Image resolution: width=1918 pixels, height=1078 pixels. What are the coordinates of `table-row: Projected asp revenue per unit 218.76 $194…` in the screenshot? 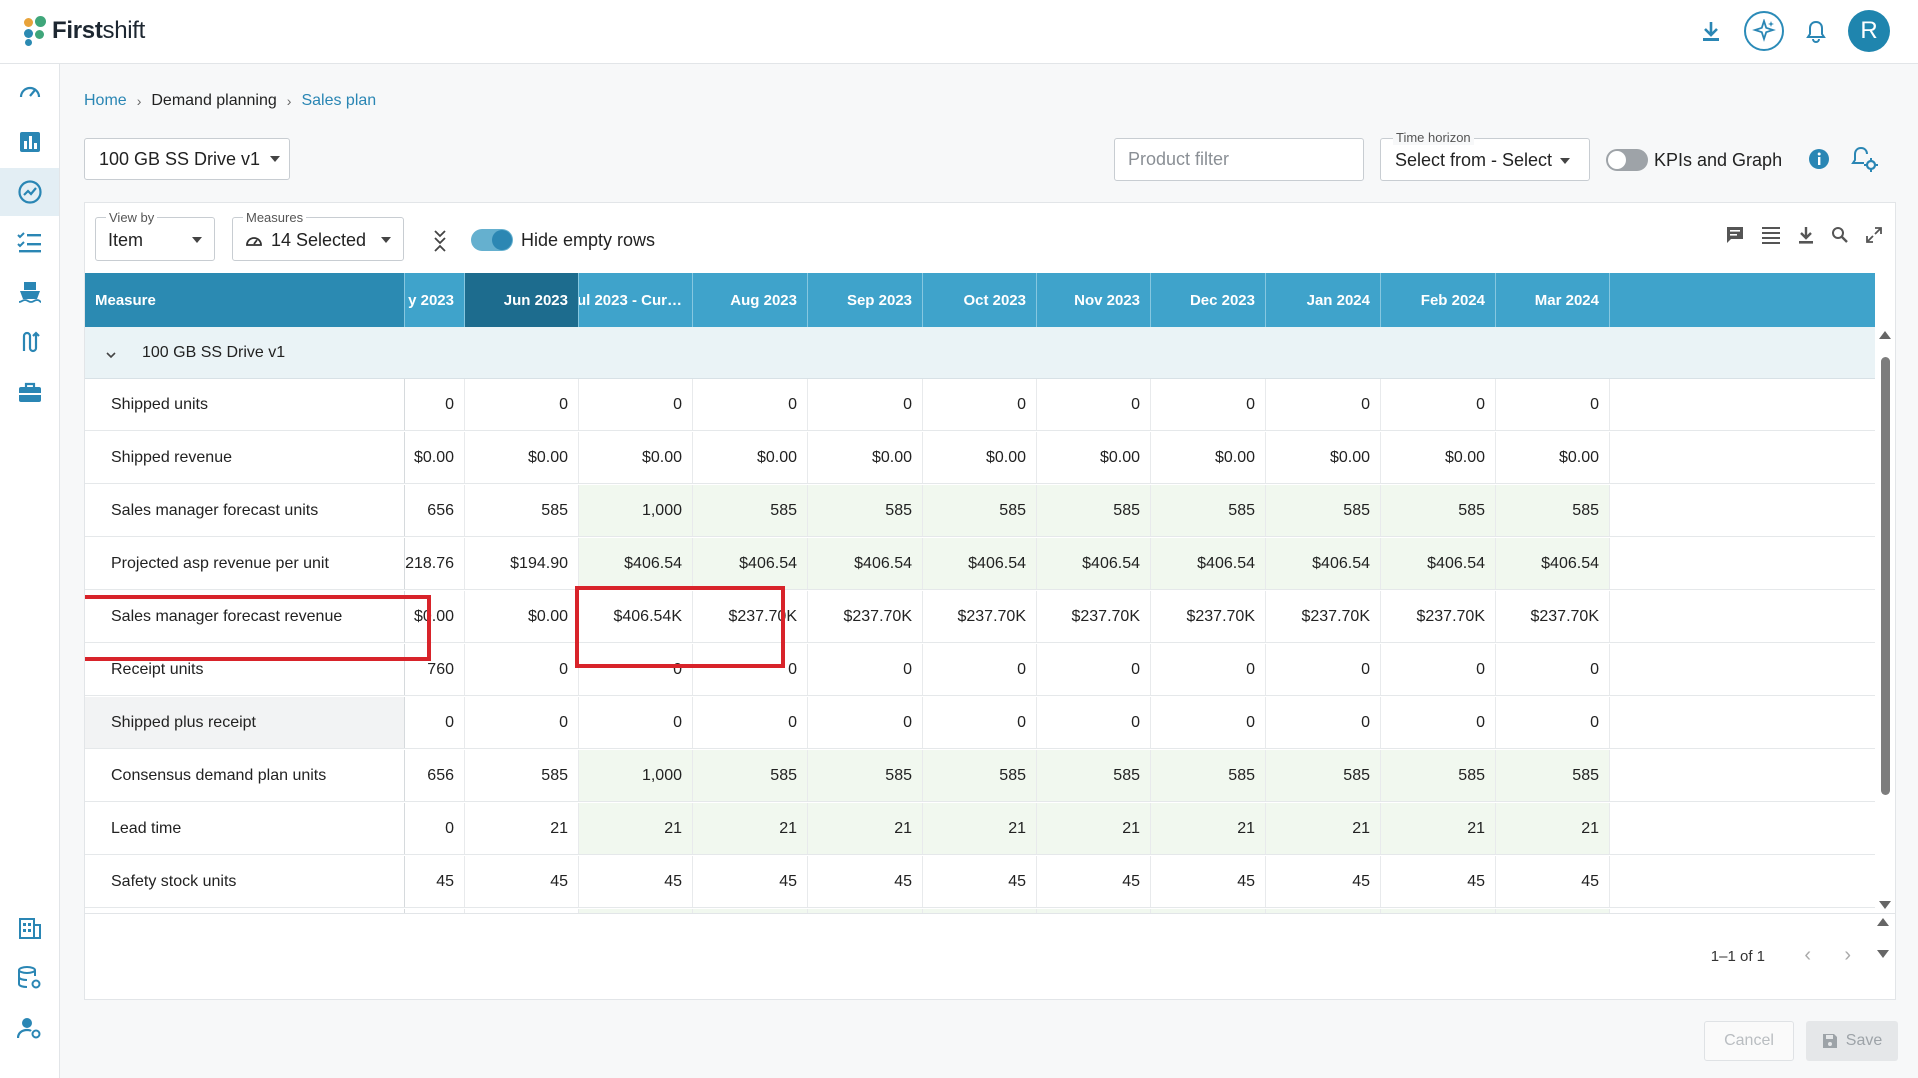 It's located at (980, 564).